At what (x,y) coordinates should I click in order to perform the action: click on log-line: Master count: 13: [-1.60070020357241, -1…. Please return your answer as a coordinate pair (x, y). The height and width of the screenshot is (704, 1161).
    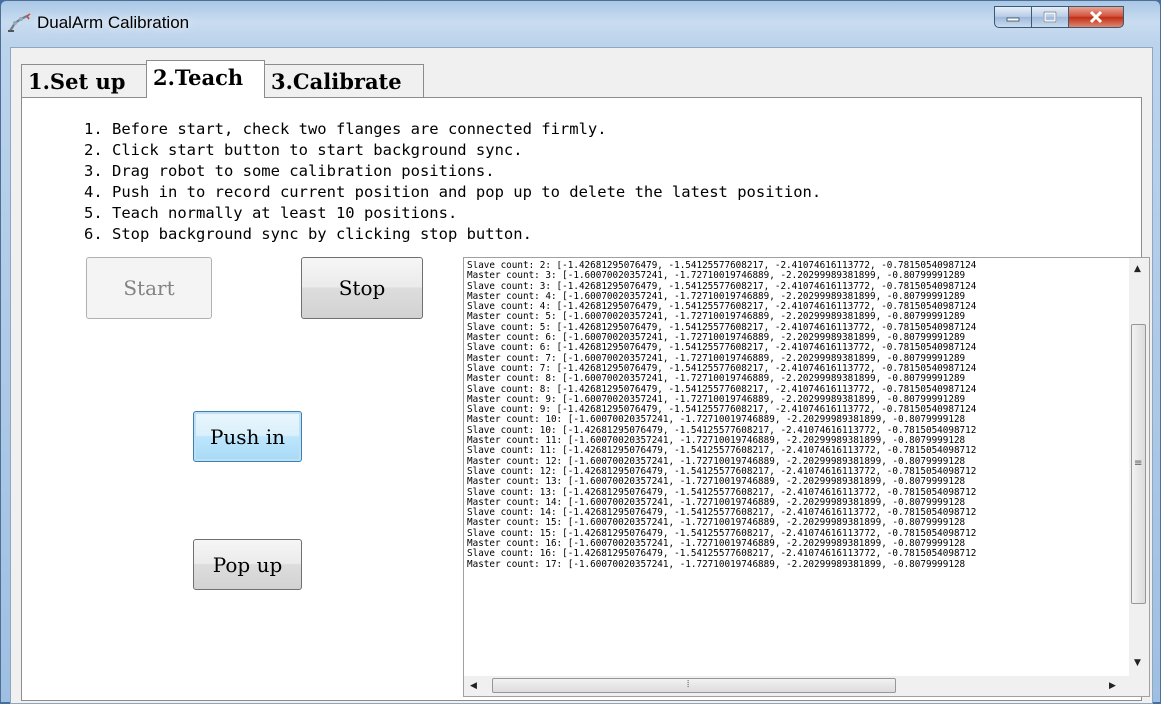
    Looking at the image, I should click on (716, 482).